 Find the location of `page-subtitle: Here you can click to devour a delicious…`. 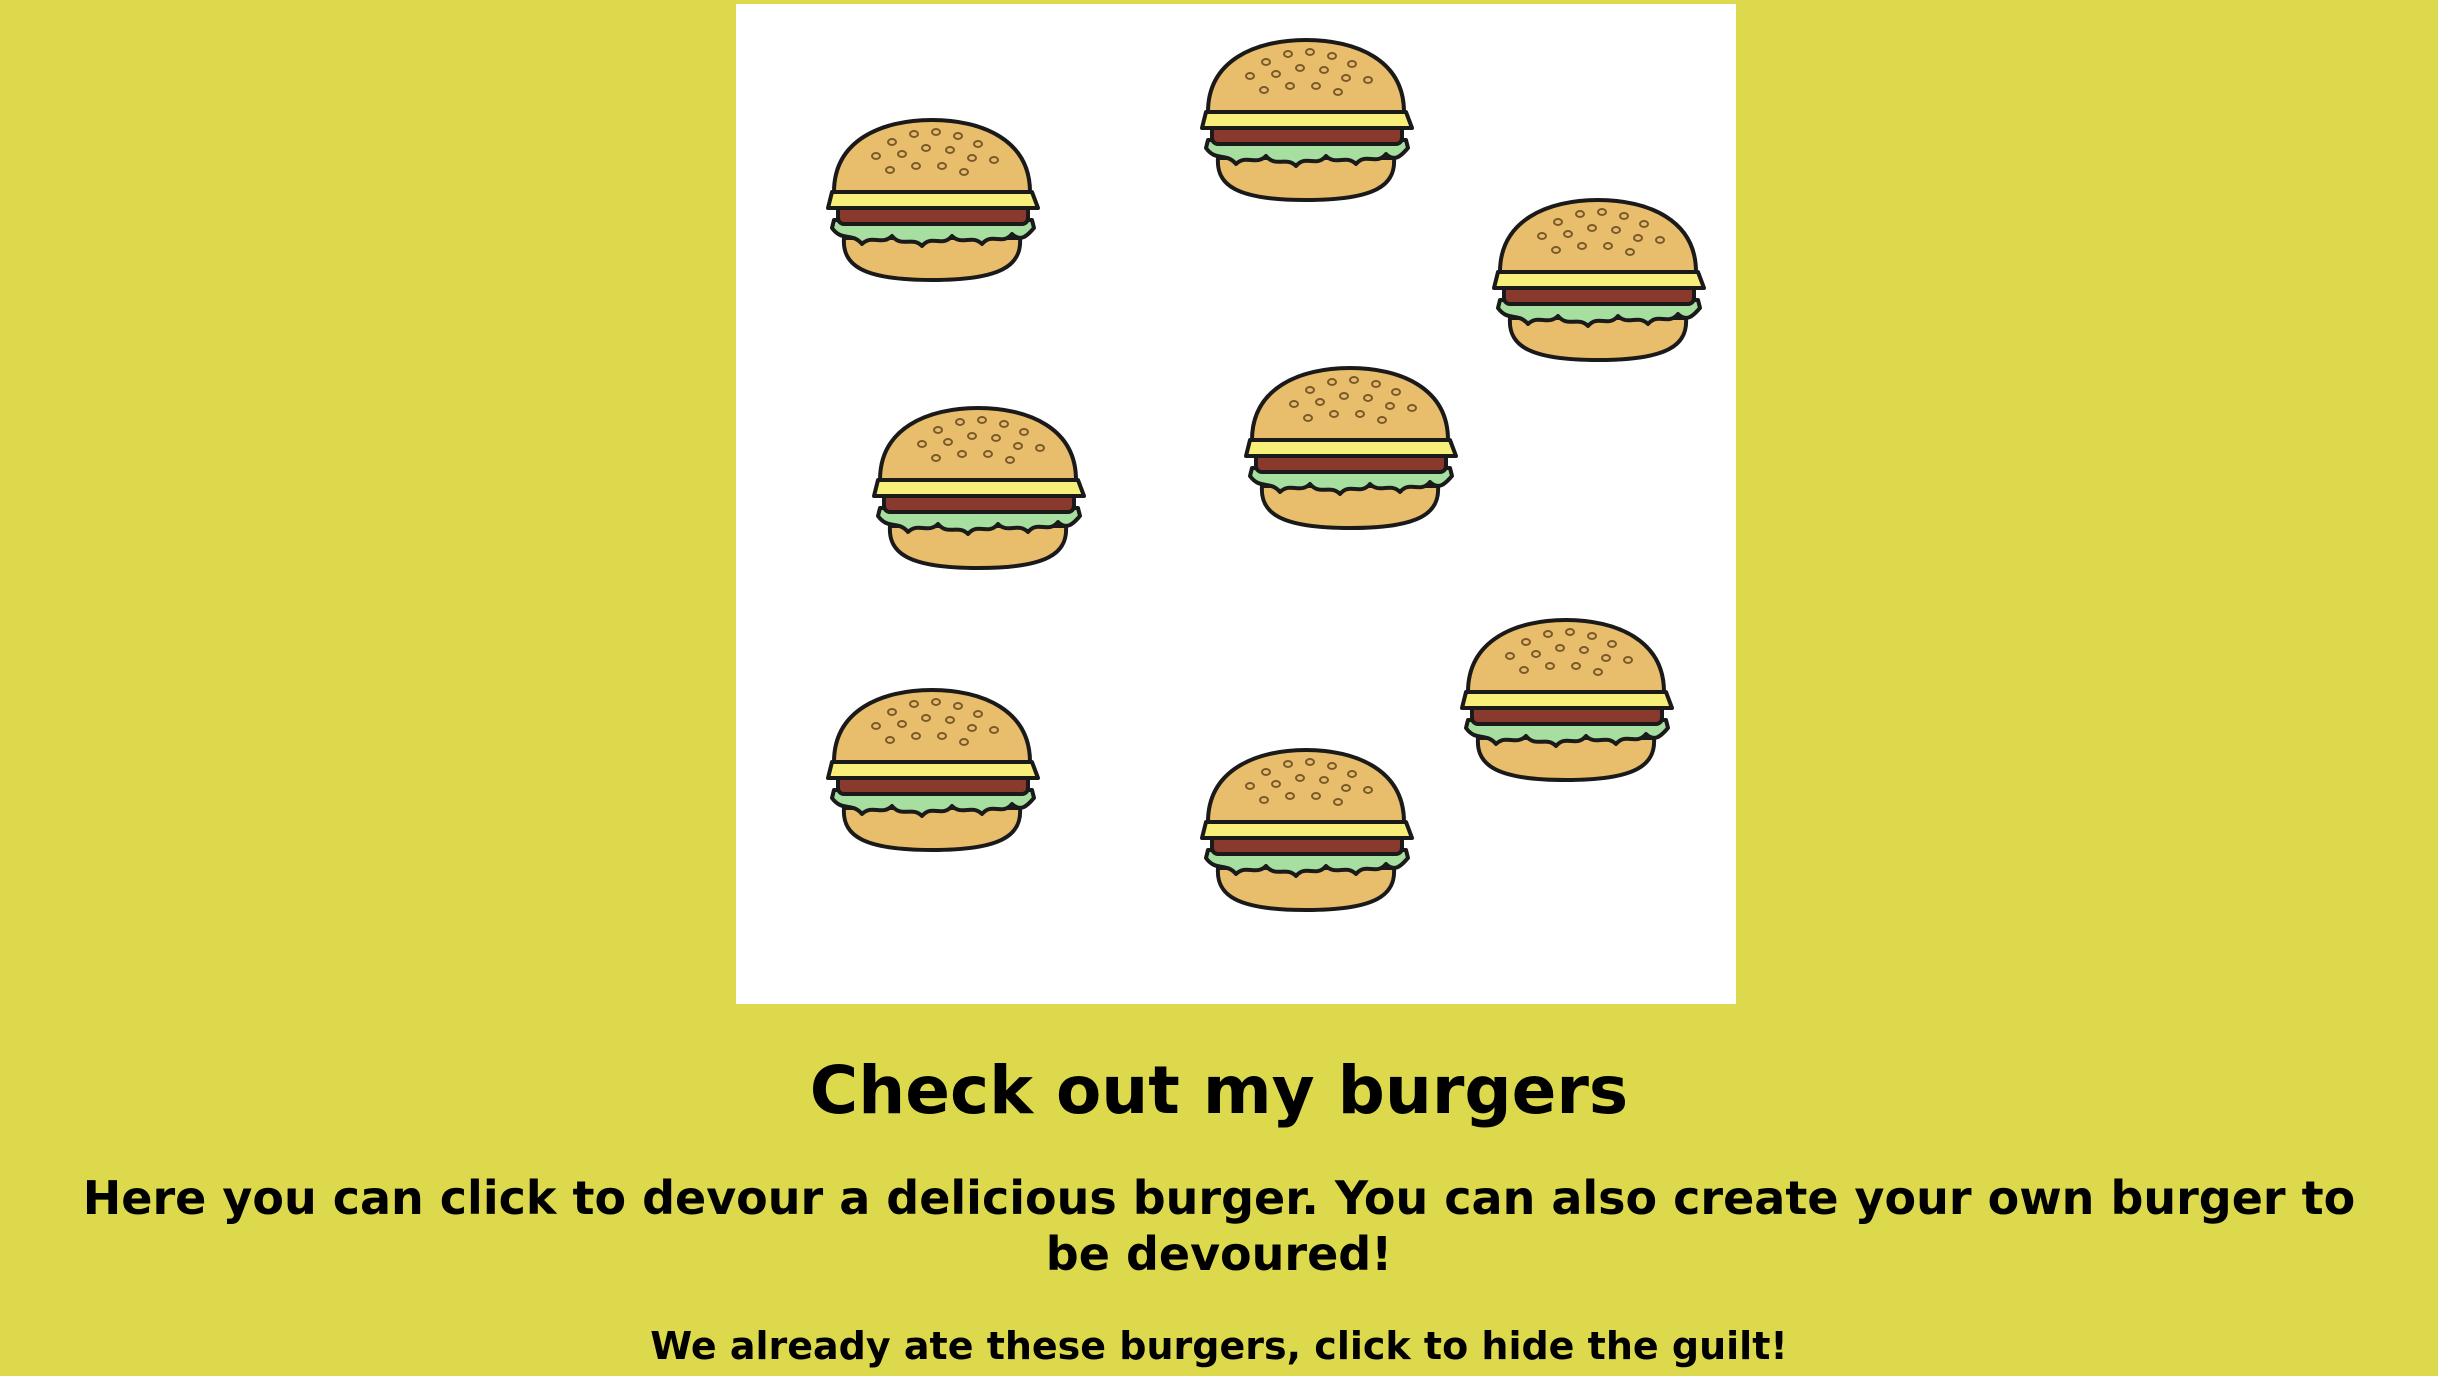

page-subtitle: Here you can click to devour a delicious… is located at coordinates (1219, 1226).